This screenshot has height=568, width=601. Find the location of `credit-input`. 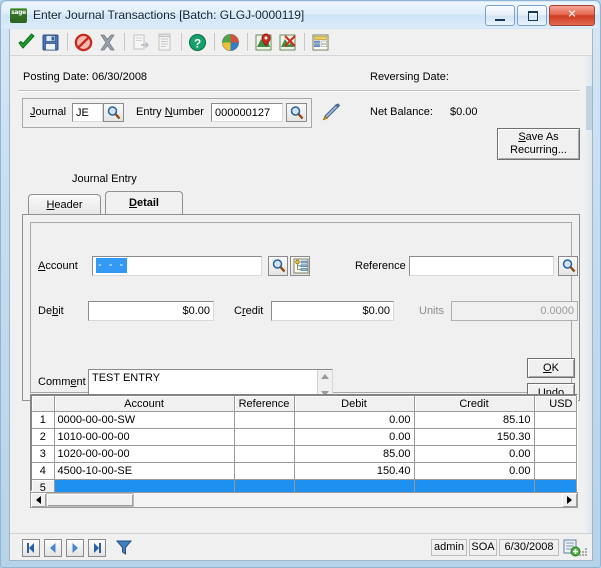

credit-input is located at coordinates (332, 311).